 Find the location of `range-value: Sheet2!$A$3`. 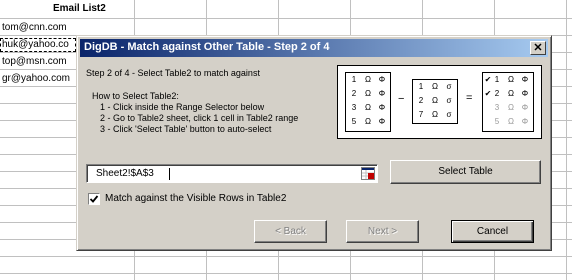

range-value: Sheet2!$A$3 is located at coordinates (125, 173).